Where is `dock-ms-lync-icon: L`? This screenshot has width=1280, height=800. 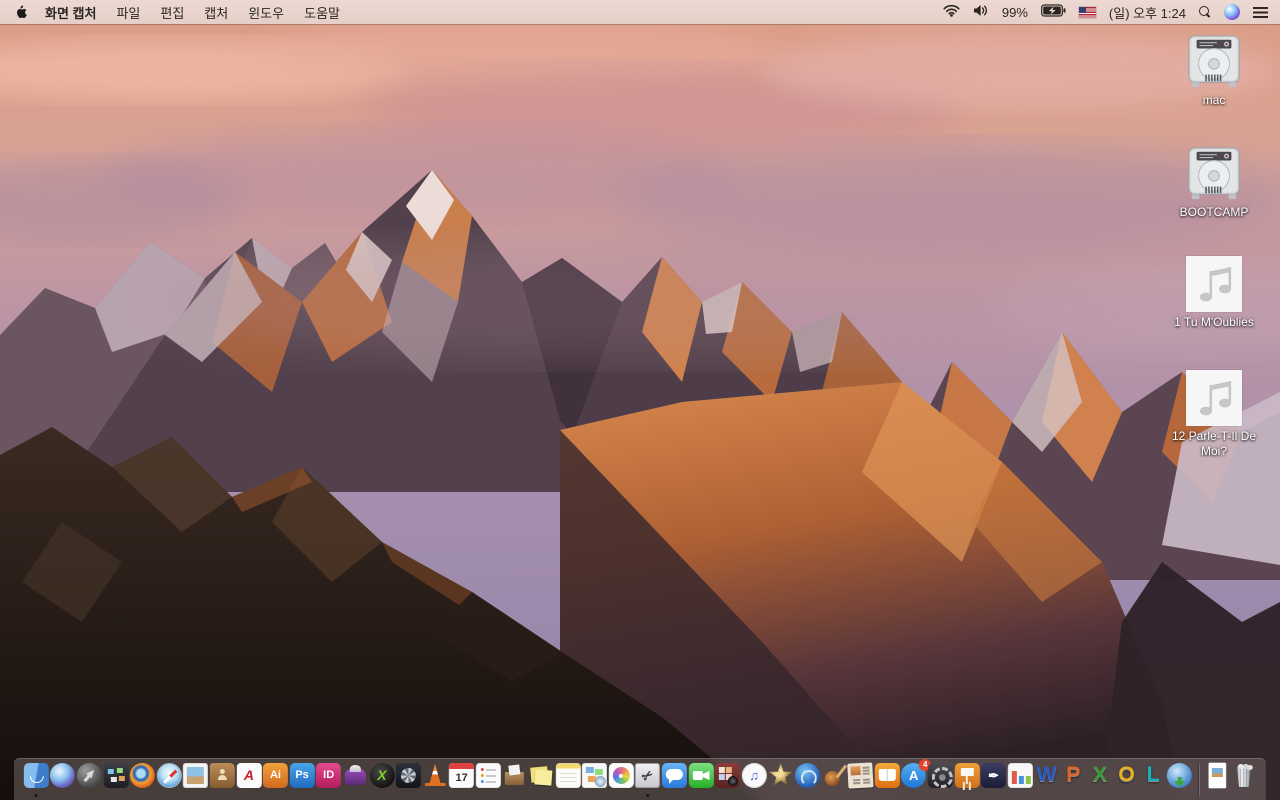 dock-ms-lync-icon: L is located at coordinates (1153, 775).